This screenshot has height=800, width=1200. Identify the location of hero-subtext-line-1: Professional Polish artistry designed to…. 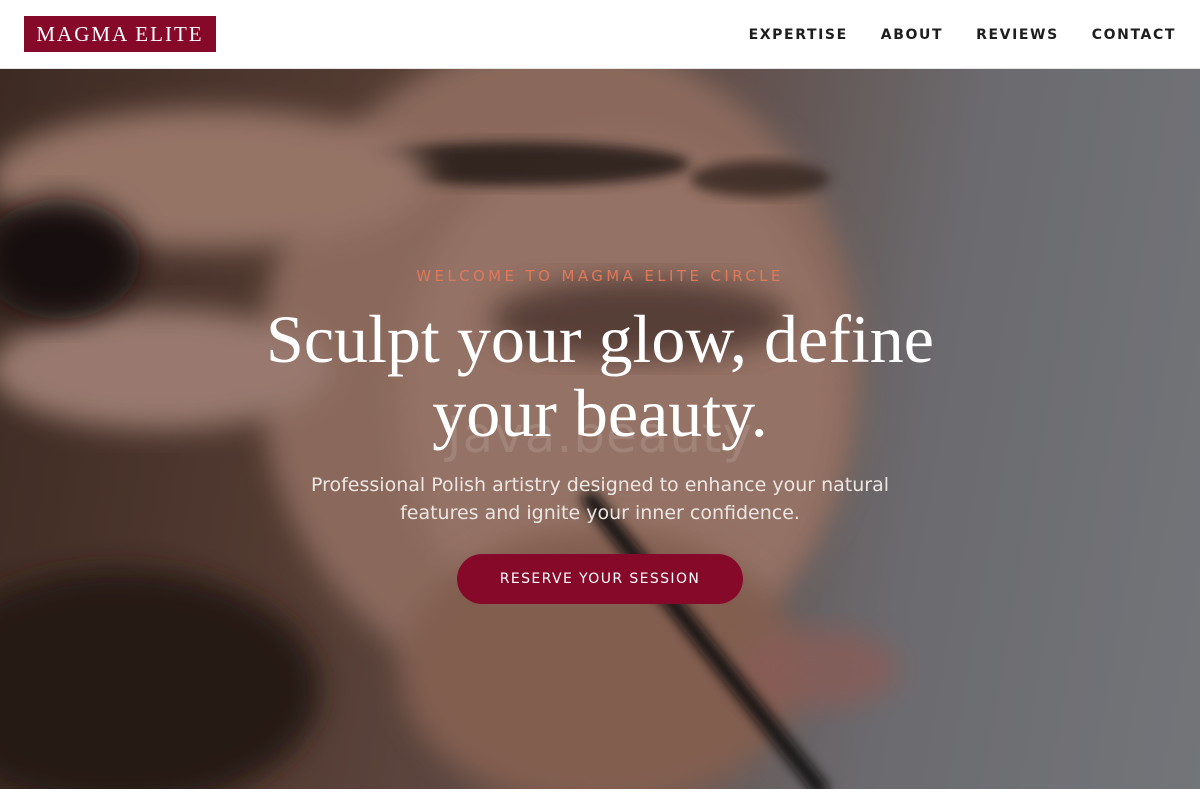
(600, 485).